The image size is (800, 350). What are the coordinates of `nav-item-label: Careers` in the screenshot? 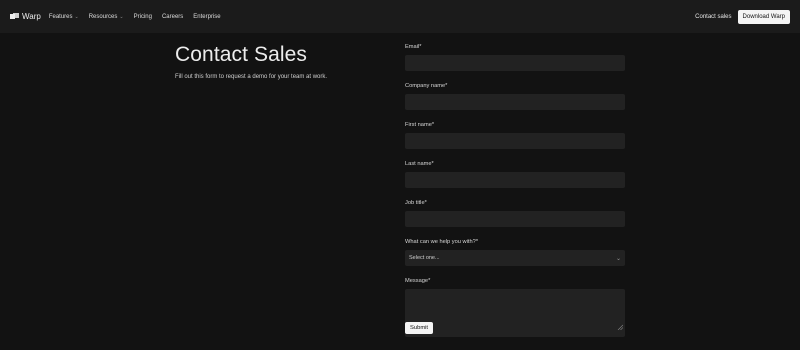 It's located at (172, 16).